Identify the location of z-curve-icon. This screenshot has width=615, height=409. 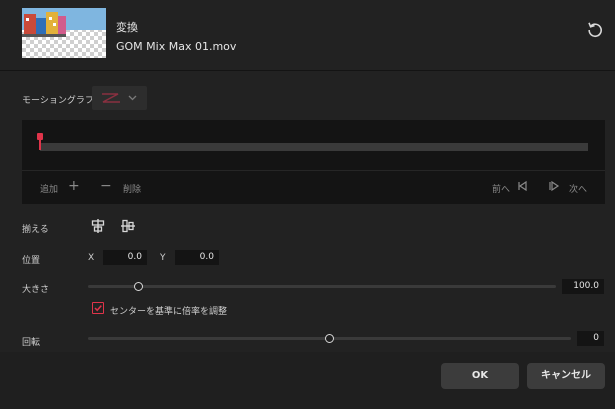
(111, 98).